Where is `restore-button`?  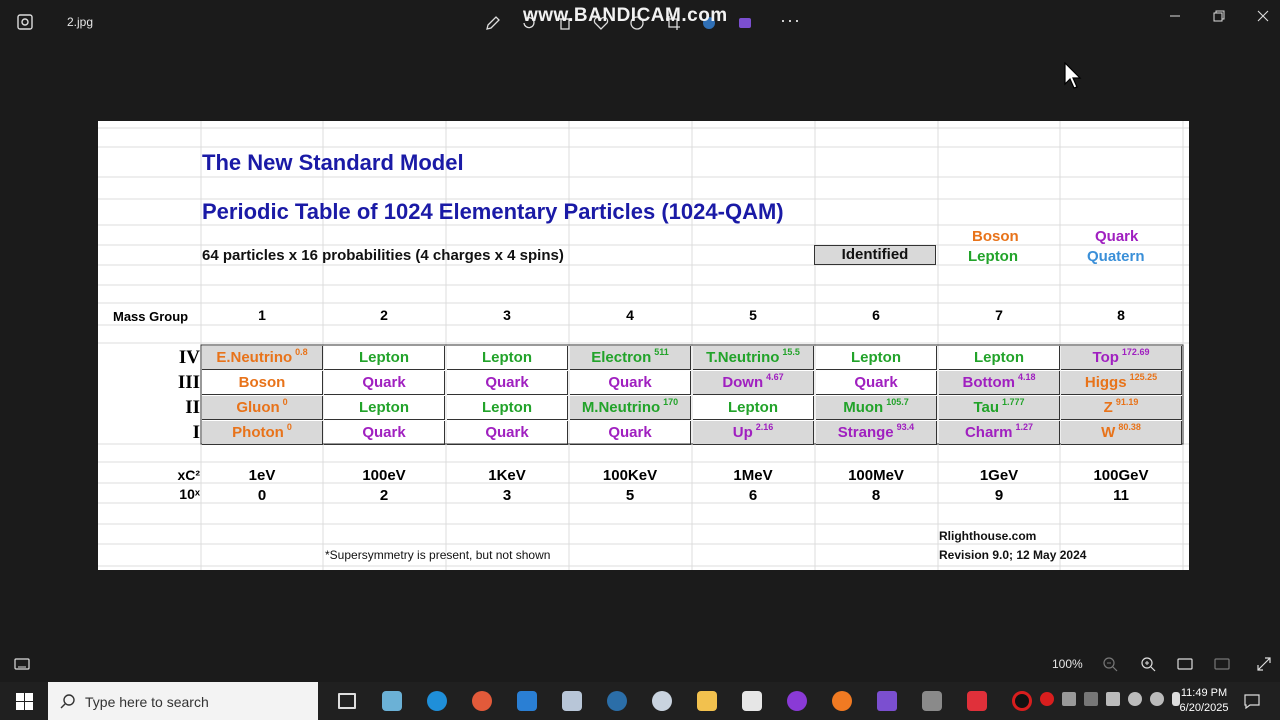 restore-button is located at coordinates (1219, 16).